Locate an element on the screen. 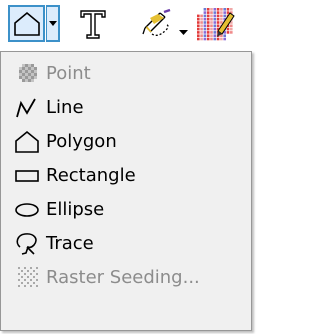  trace-icon is located at coordinates (28, 244).